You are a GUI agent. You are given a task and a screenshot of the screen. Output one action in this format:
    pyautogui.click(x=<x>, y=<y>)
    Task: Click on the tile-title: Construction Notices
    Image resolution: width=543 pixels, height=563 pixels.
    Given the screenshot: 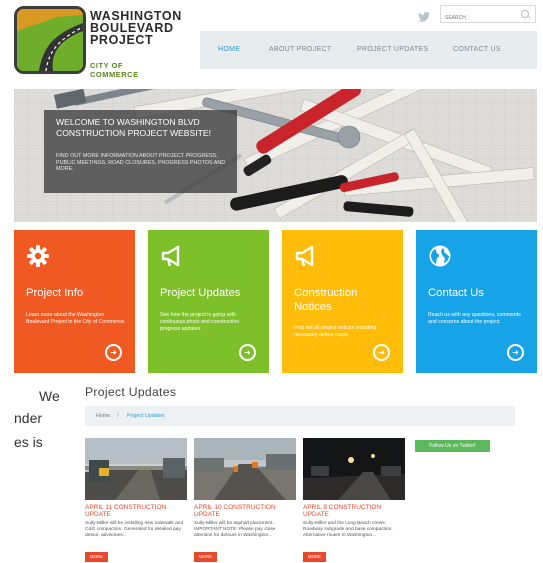 What is the action you would take?
    pyautogui.click(x=326, y=300)
    